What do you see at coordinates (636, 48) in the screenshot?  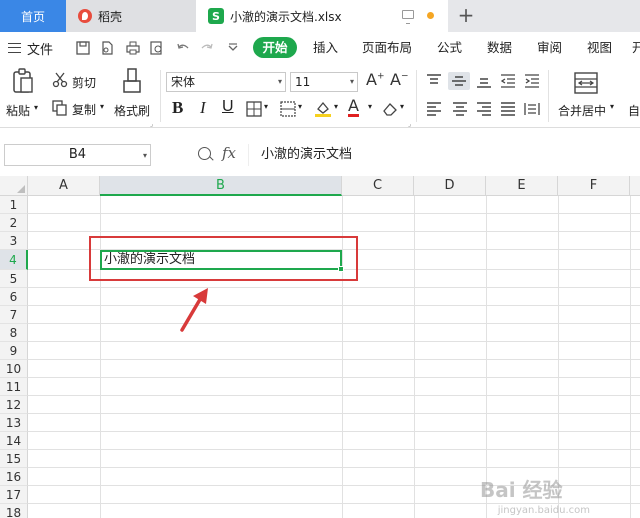 I see `tab-developer: 开` at bounding box center [636, 48].